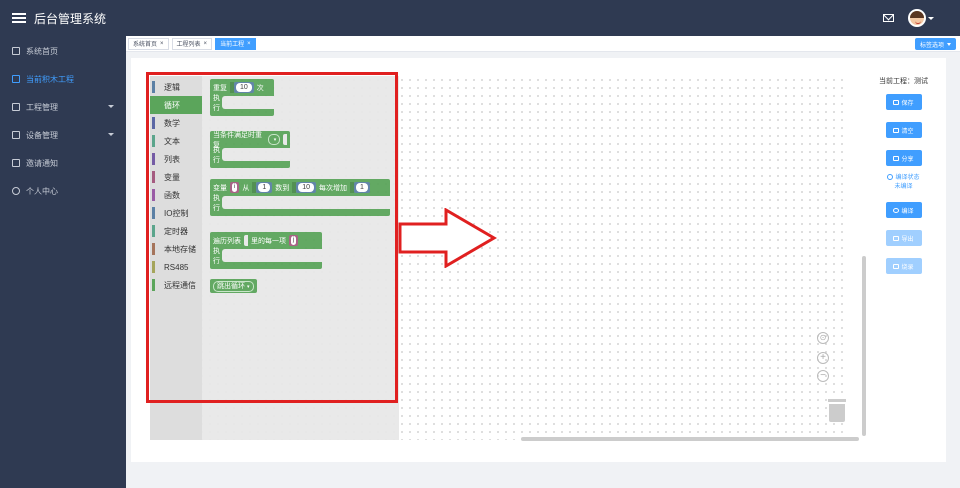 The width and height of the screenshot is (960, 488). Describe the element at coordinates (50, 79) in the screenshot. I see `sidebar-item-label: 当前积木工程` at that location.